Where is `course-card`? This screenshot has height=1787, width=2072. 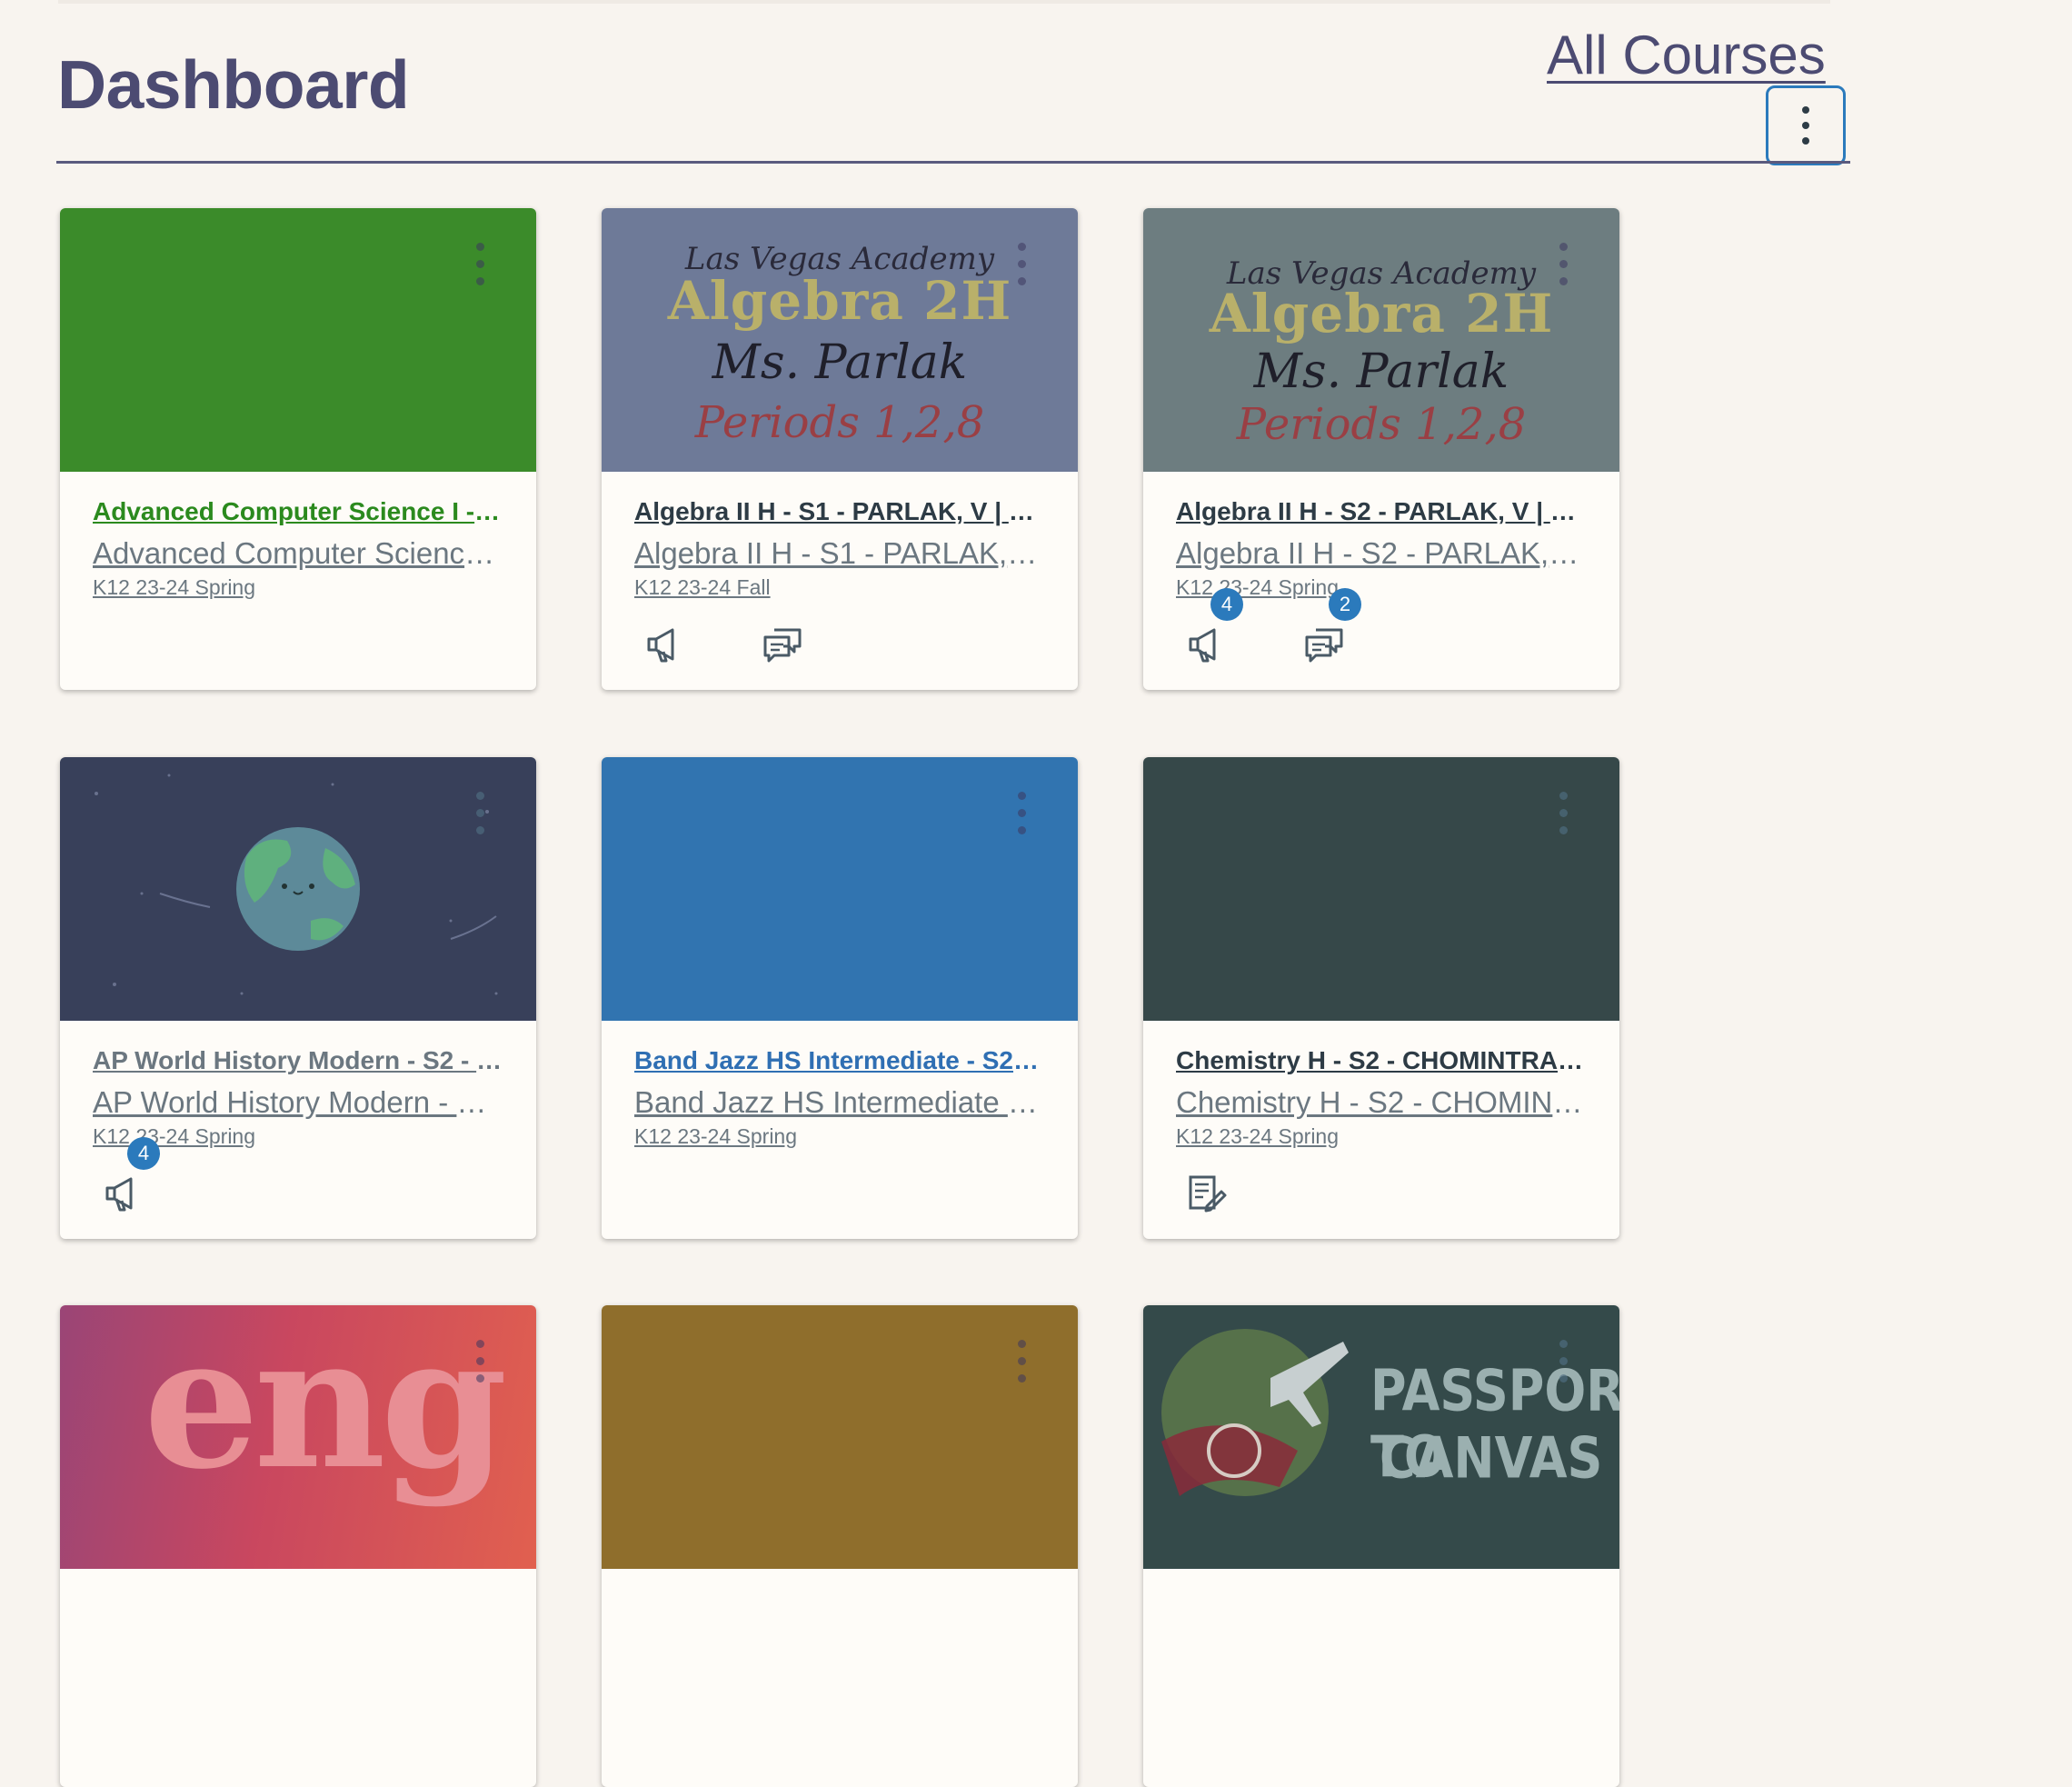
course-card is located at coordinates (840, 1546).